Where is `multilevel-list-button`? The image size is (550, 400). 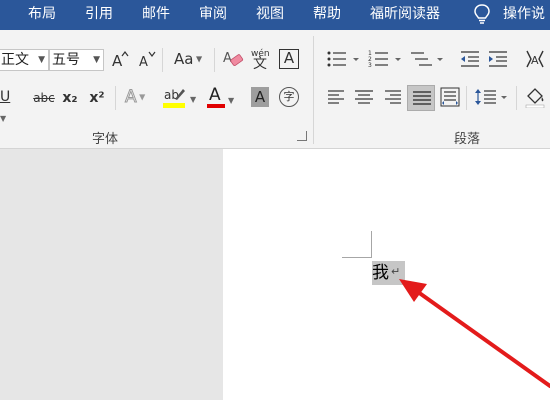
multilevel-list-button is located at coordinates (428, 61).